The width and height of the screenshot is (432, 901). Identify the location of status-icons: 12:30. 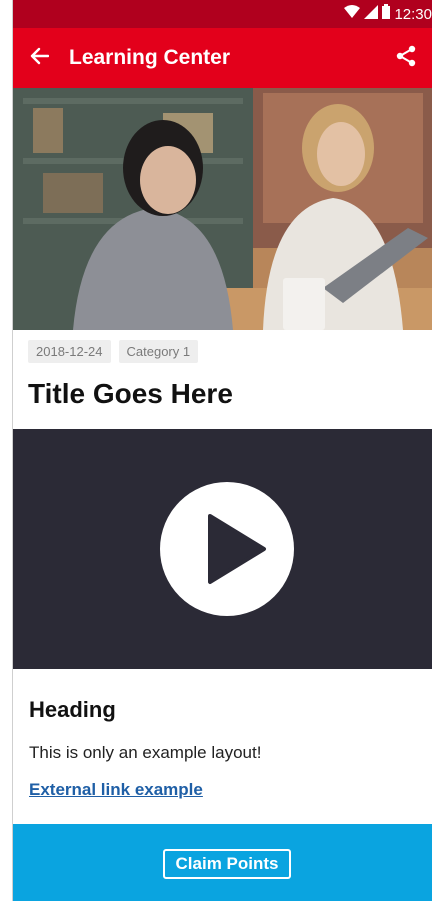
(388, 14).